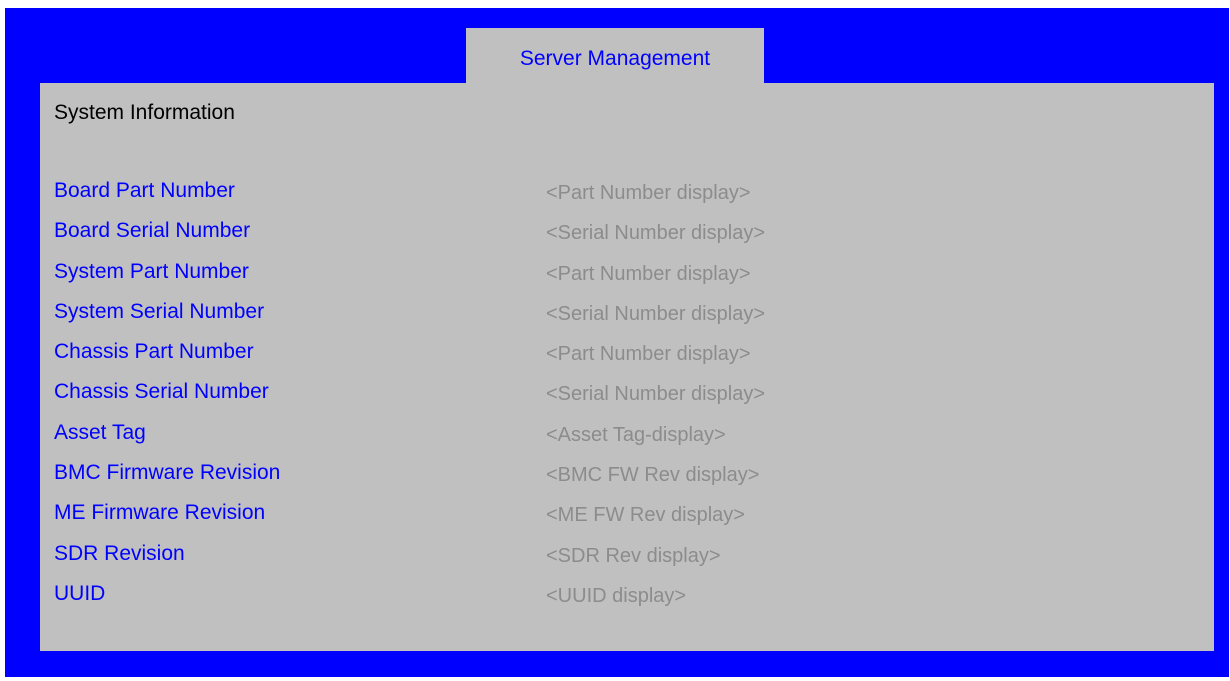 The image size is (1230, 681). Describe the element at coordinates (655, 394) in the screenshot. I see `chassis-serial-number-value: <Serial Number display>` at that location.